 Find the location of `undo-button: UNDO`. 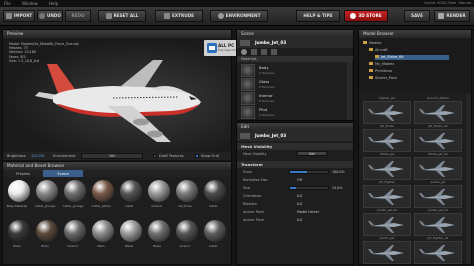

undo-button: UNDO is located at coordinates (50, 16).